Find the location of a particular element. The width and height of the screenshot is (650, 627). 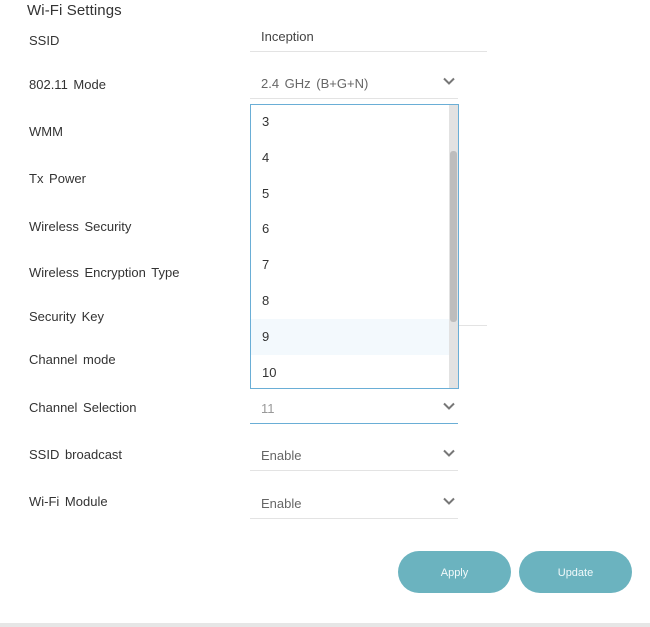

channel-option: 8 is located at coordinates (354, 301).